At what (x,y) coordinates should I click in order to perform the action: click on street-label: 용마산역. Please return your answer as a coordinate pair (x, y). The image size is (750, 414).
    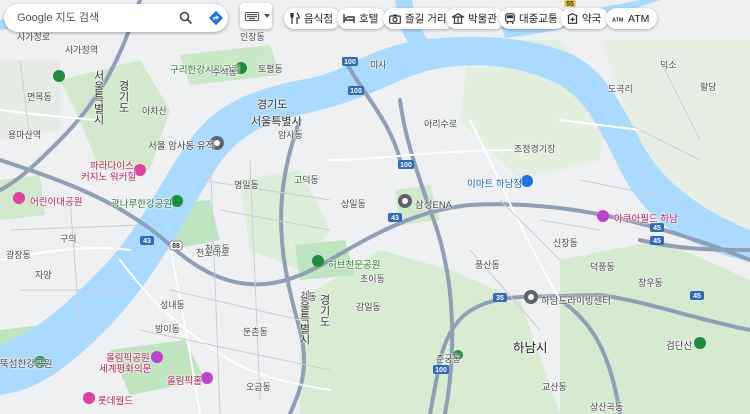
    Looking at the image, I should click on (25, 135).